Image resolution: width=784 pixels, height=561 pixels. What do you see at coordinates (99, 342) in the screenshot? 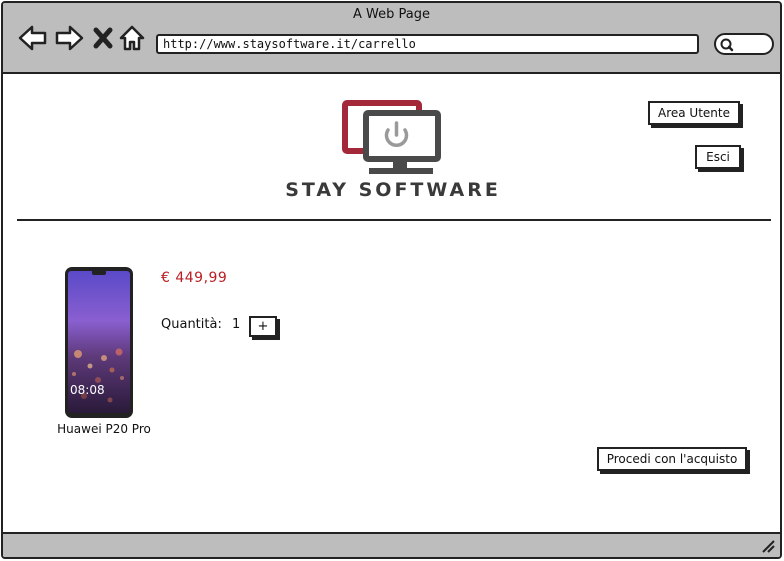
I see `product-image: 08:08` at bounding box center [99, 342].